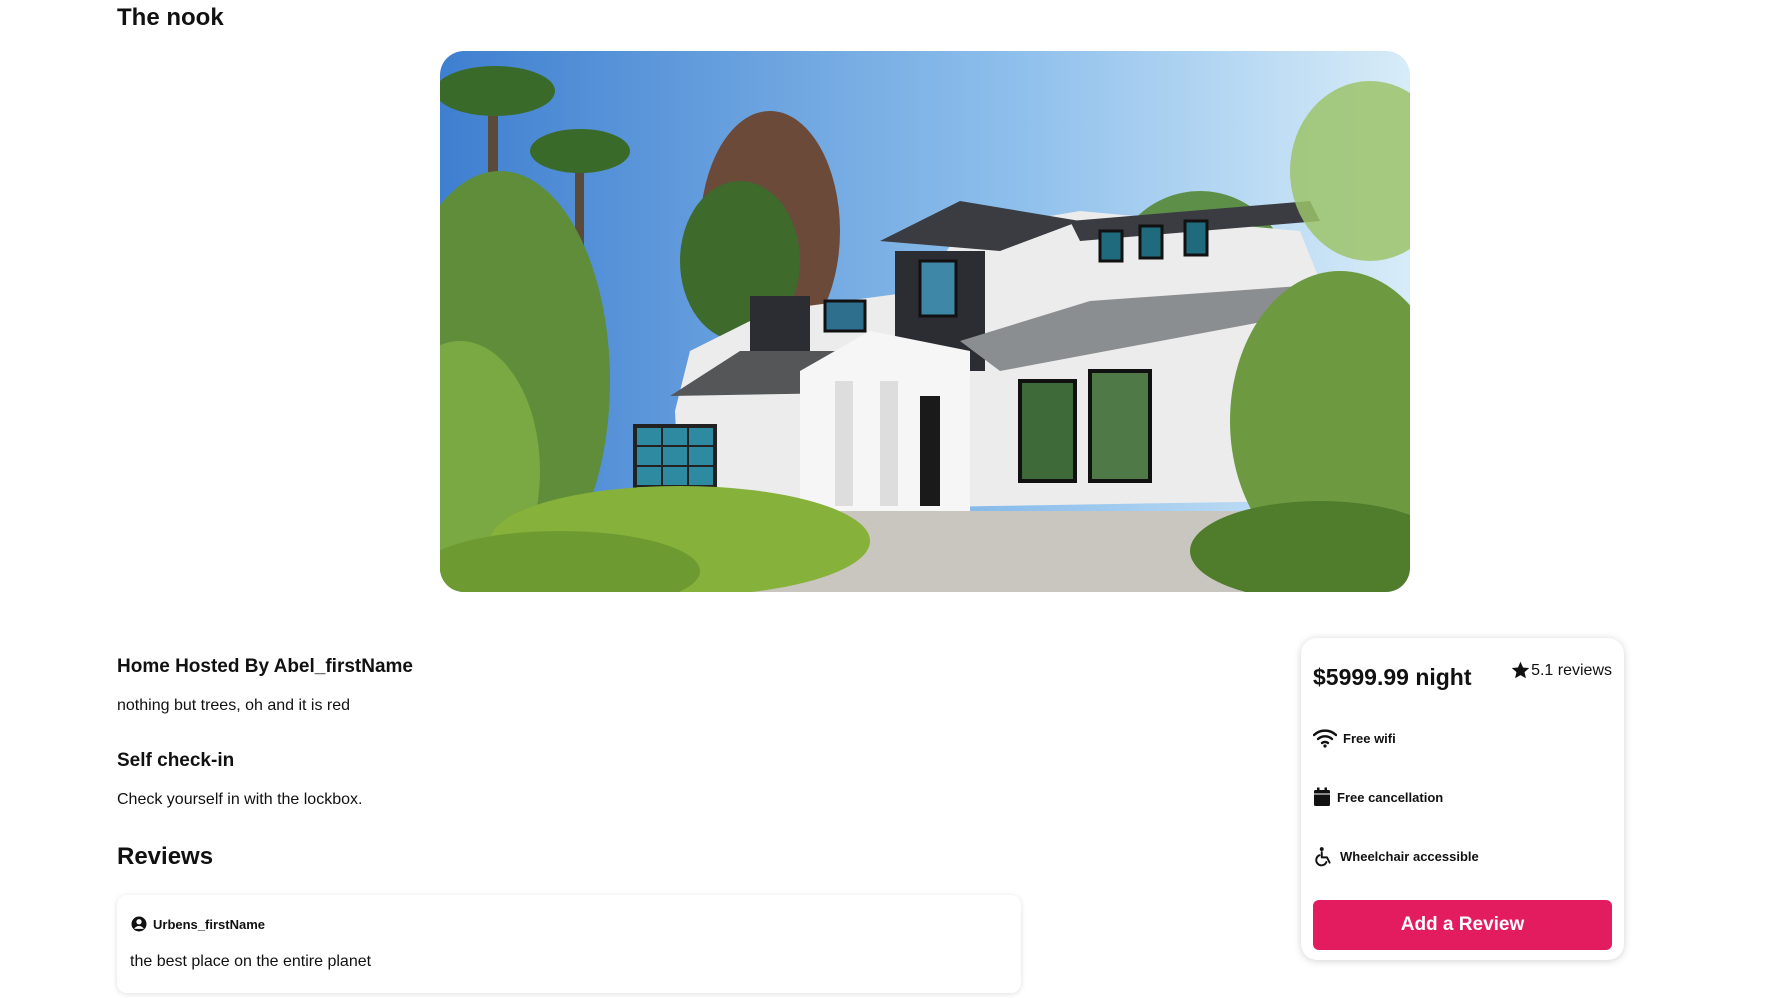 This screenshot has height=998, width=1770. Describe the element at coordinates (1462, 925) in the screenshot. I see `add-review-button: Add a Review` at that location.